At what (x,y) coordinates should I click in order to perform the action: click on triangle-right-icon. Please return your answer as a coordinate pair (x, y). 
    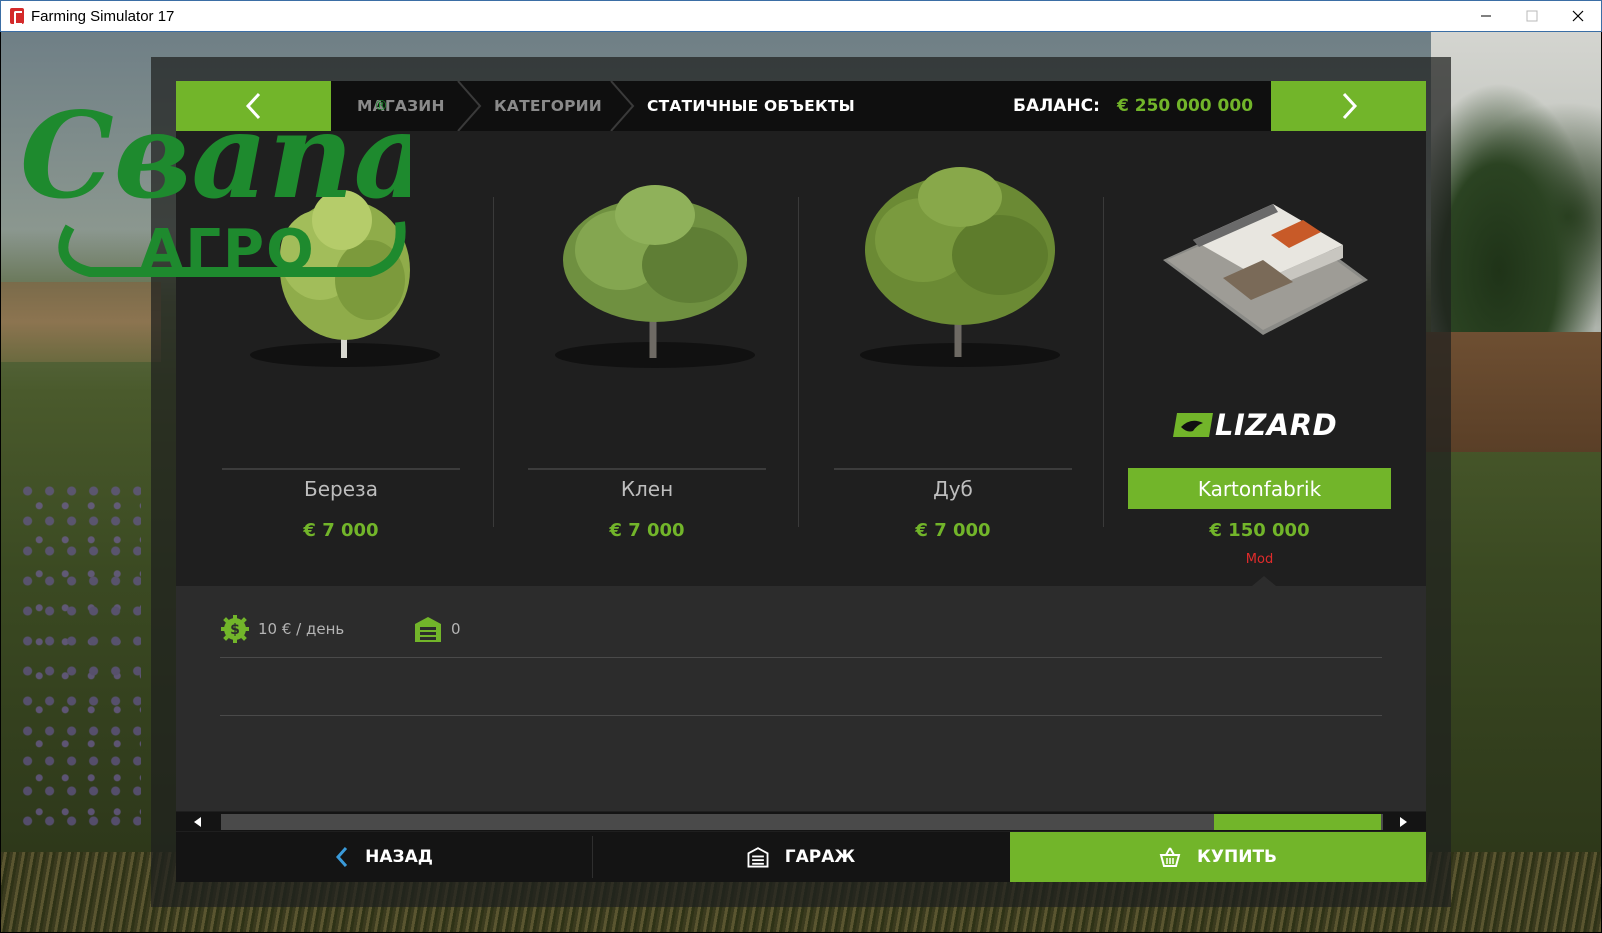
    Looking at the image, I should click on (1403, 821).